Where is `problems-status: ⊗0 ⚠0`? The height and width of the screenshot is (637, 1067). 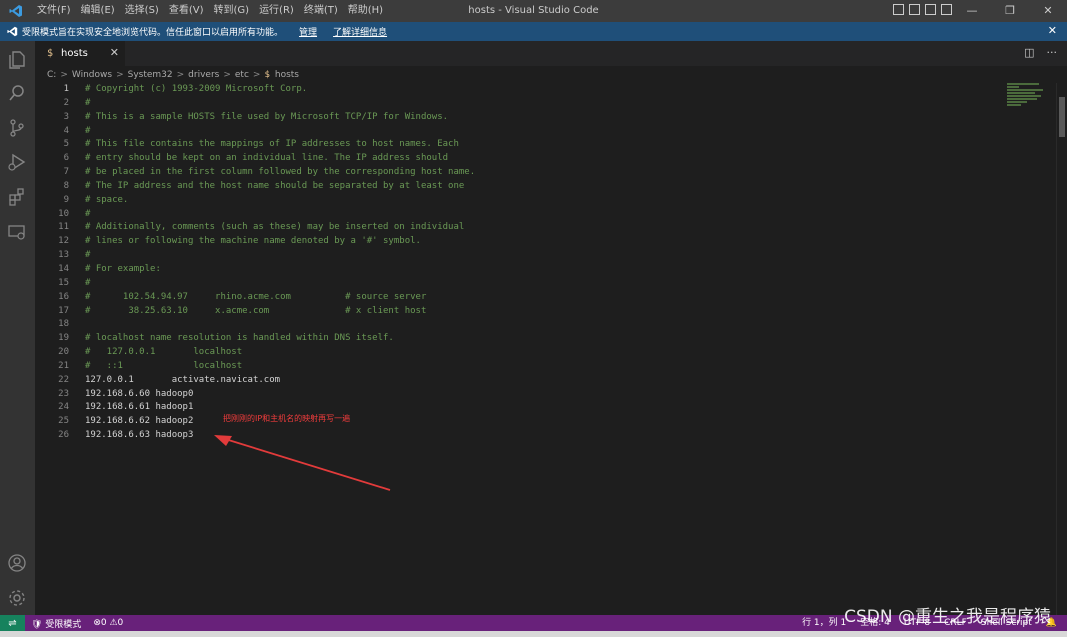
problems-status: ⊗0 ⚠0 is located at coordinates (108, 623).